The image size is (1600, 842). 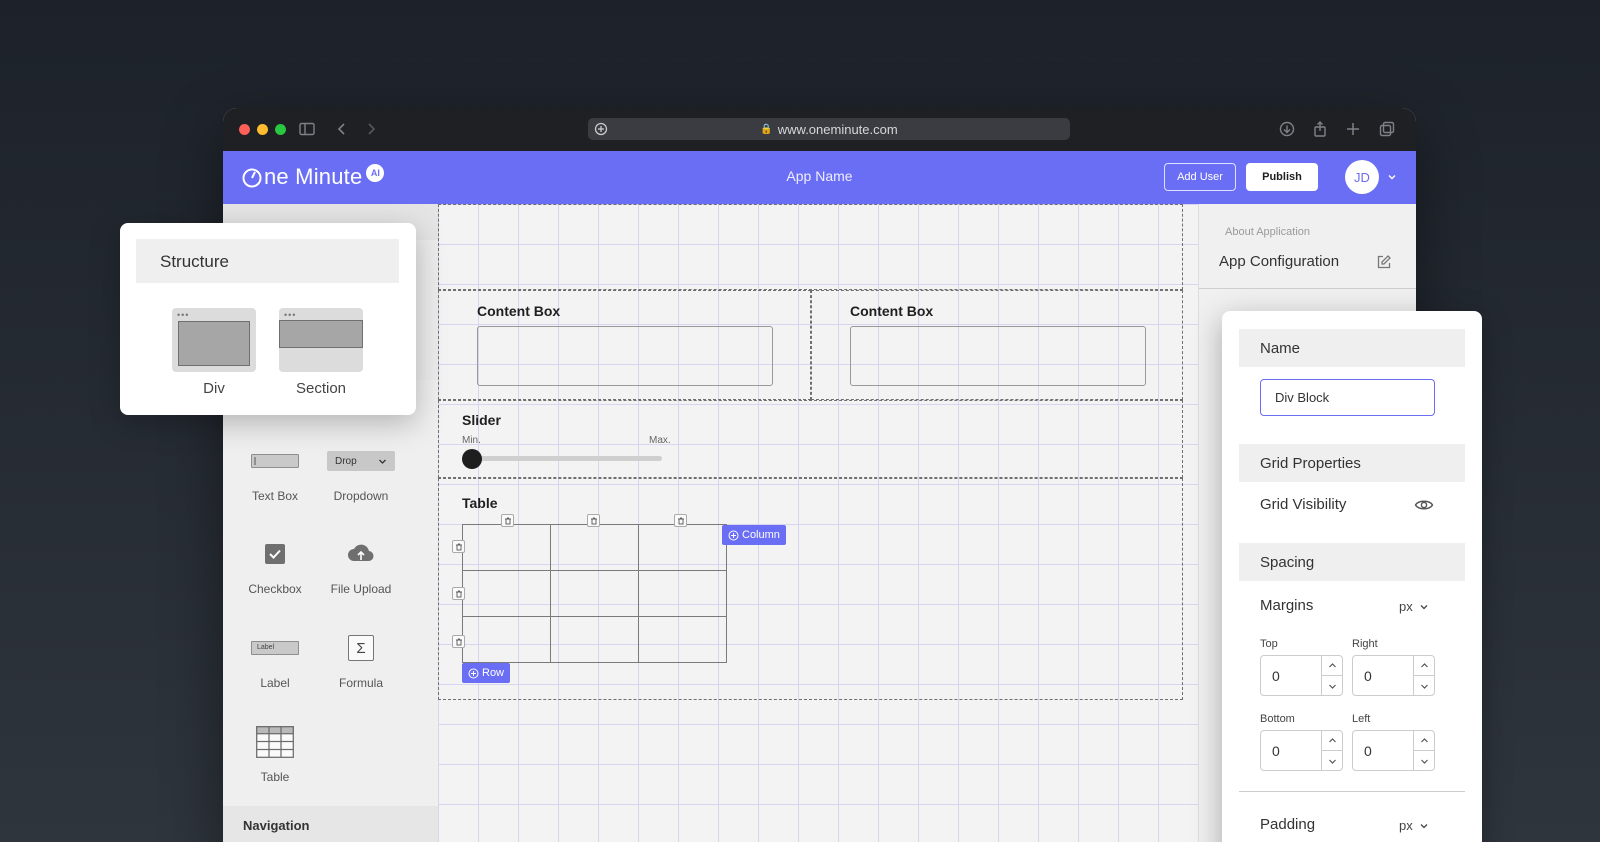 I want to click on content-box-block-1: Content Box, so click(x=624, y=345).